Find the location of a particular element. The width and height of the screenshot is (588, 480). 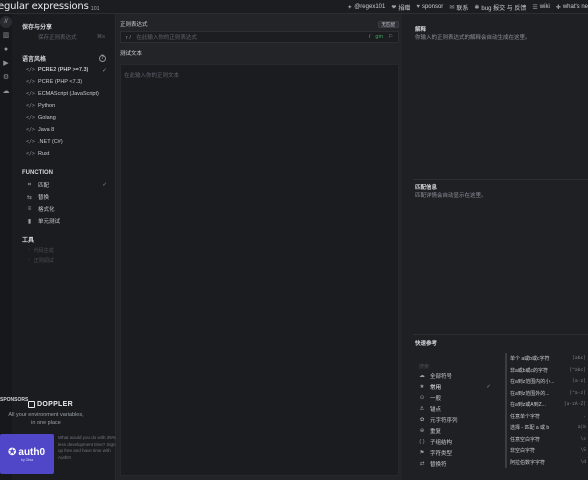

flavor-item: </> PCRE (PHP <7.3) is located at coordinates (63, 82).